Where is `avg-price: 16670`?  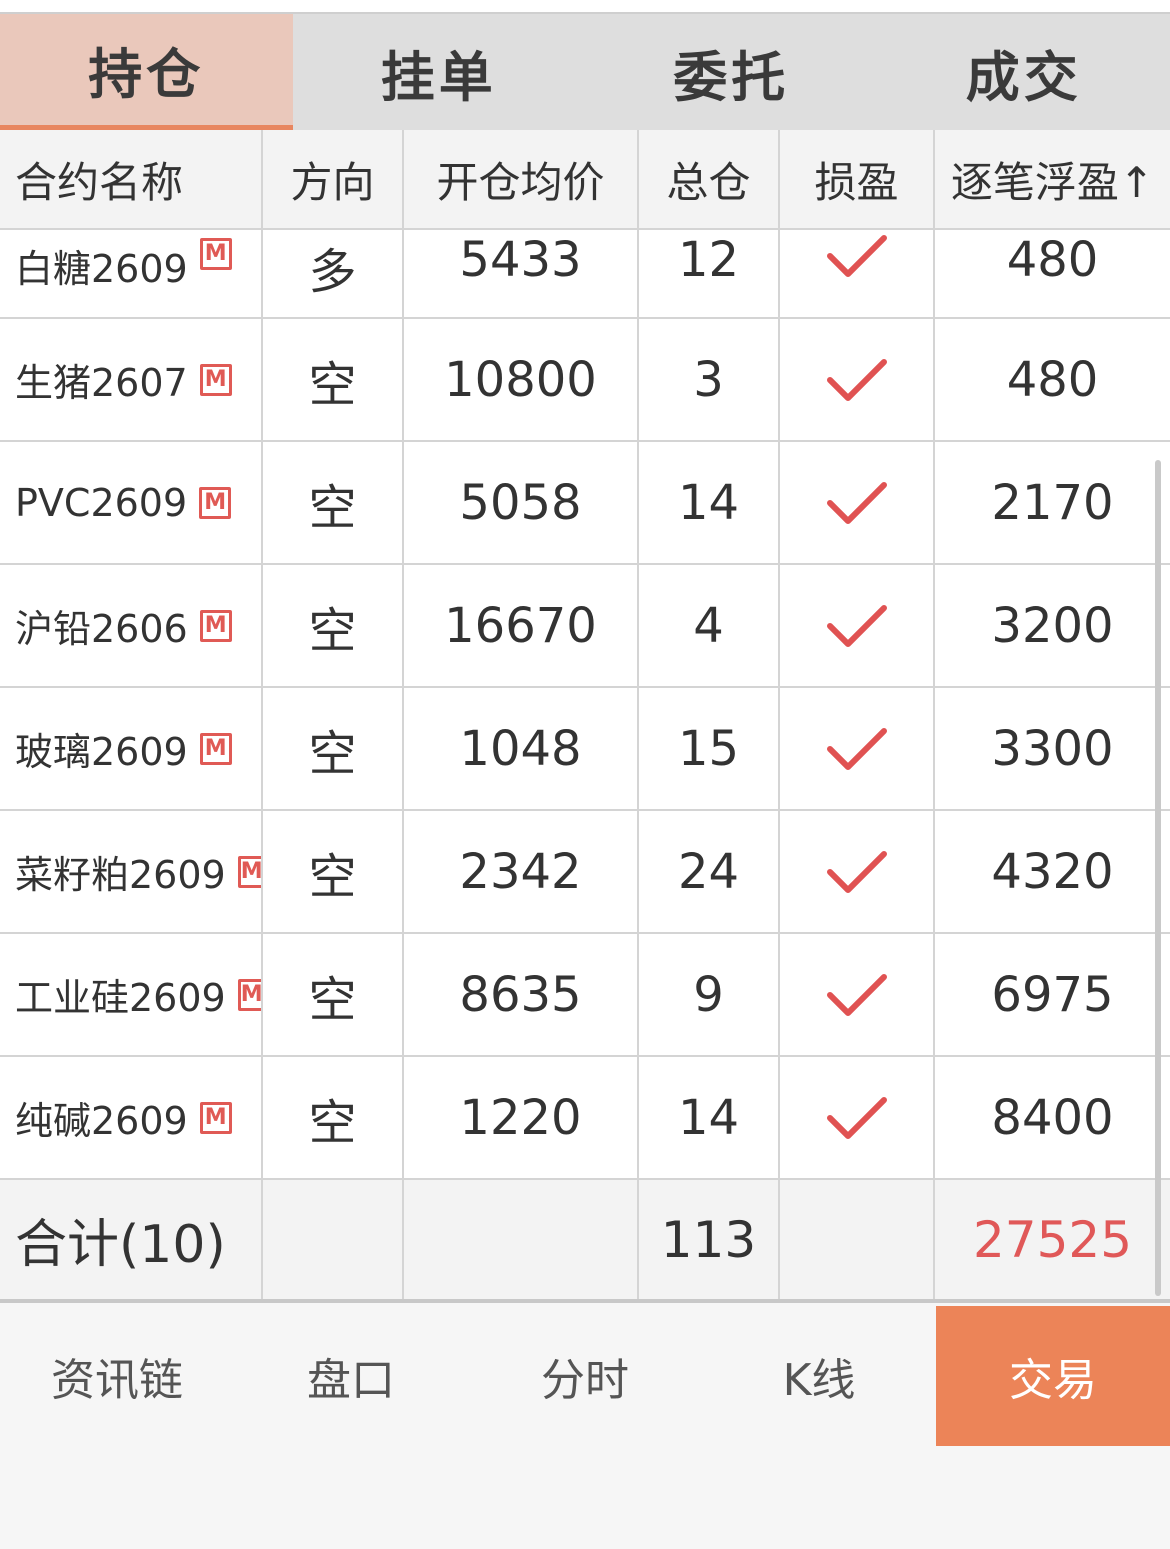
avg-price: 16670 is located at coordinates (521, 625).